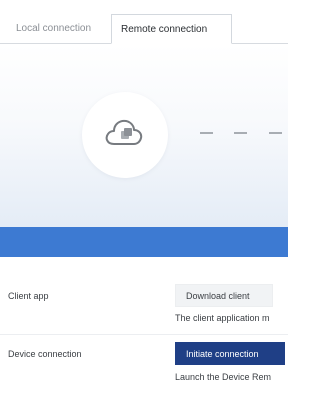 This screenshot has width=320, height=395. Describe the element at coordinates (124, 132) in the screenshot. I see `cloud-icon` at that location.